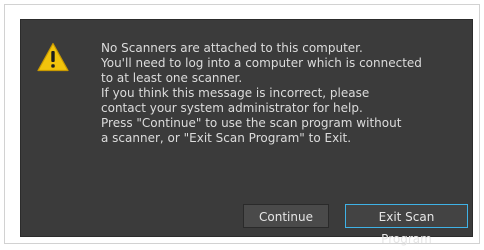 Image resolution: width=484 pixels, height=250 pixels. What do you see at coordinates (286, 216) in the screenshot?
I see `continue-button: Continue` at bounding box center [286, 216].